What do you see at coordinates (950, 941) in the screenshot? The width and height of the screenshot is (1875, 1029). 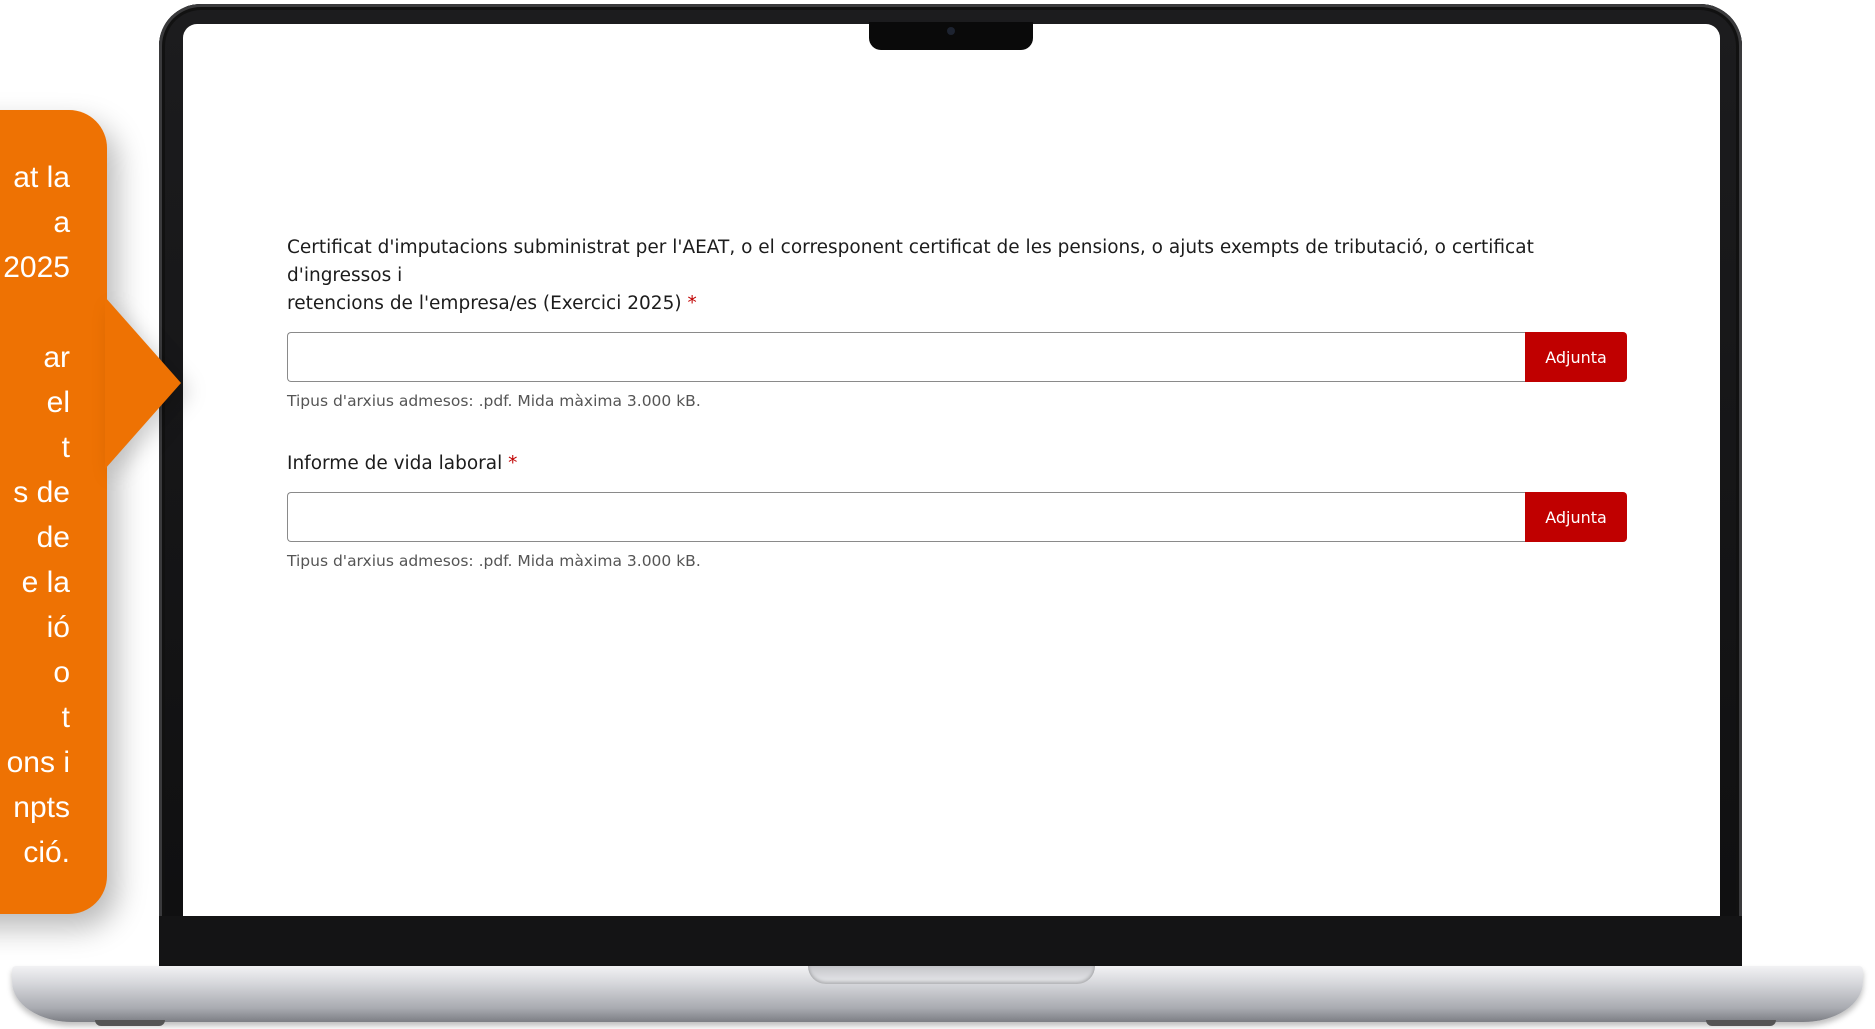 I see `laptop-bottom-bezel` at bounding box center [950, 941].